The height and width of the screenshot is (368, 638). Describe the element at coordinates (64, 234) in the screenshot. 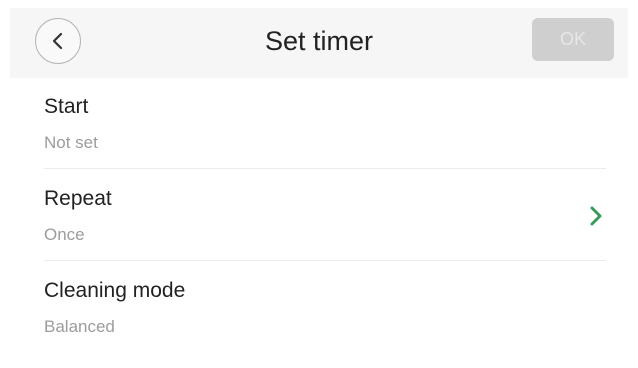

I see `repeat-value: Once` at that location.